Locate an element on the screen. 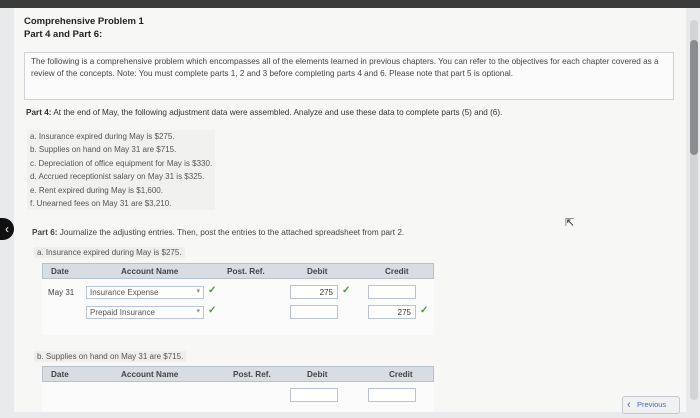  scrollbar-thumb is located at coordinates (694, 97).